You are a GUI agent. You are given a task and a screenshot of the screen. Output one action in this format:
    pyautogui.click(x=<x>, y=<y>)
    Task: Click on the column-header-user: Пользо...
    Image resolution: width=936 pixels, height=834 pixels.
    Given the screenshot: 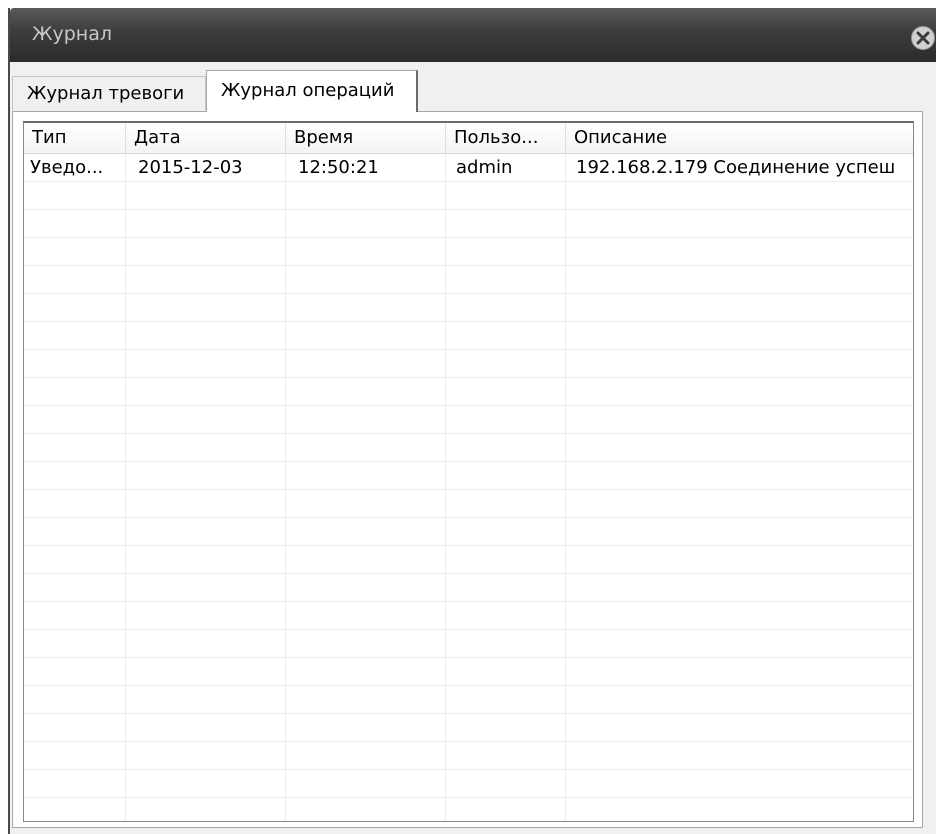 What is the action you would take?
    pyautogui.click(x=506, y=138)
    